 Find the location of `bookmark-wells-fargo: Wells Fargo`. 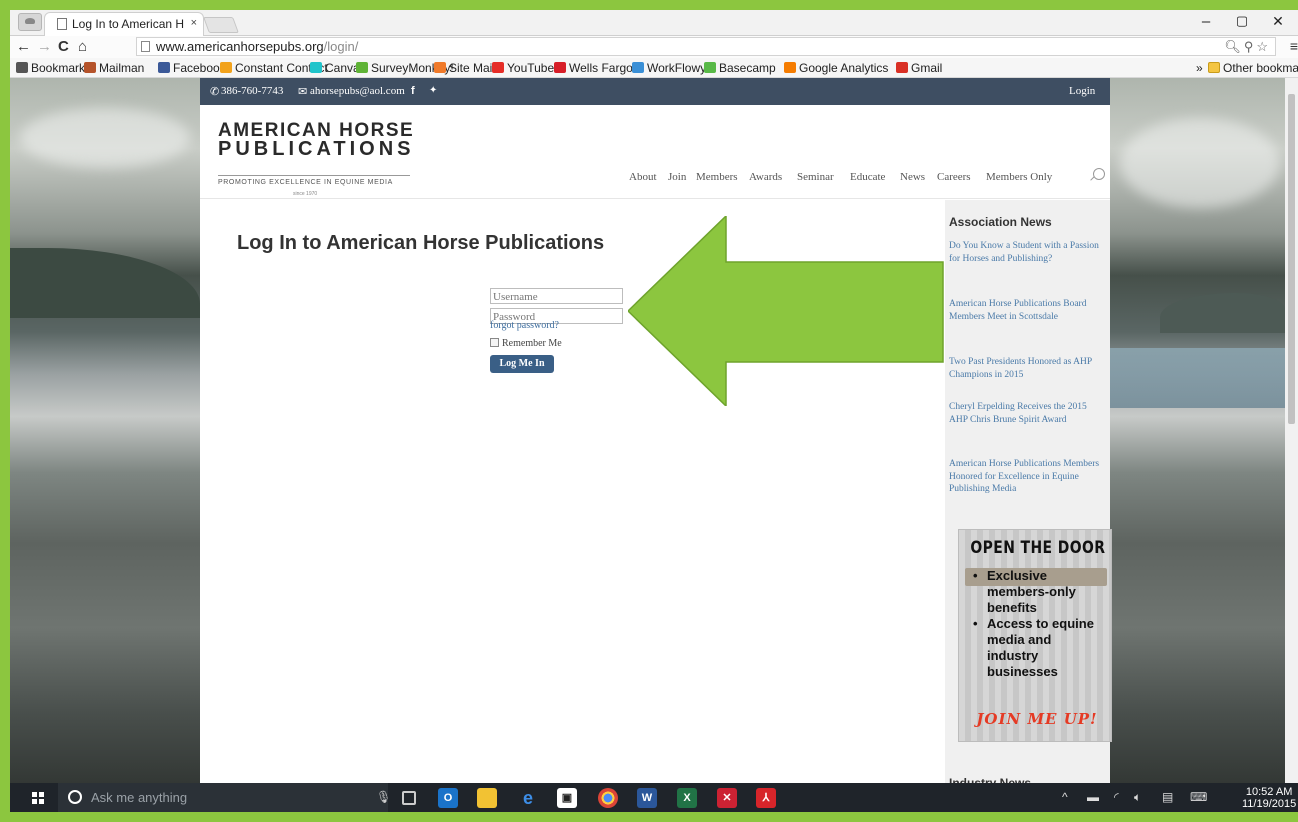

bookmark-wells-fargo: Wells Fargo is located at coordinates (593, 68).